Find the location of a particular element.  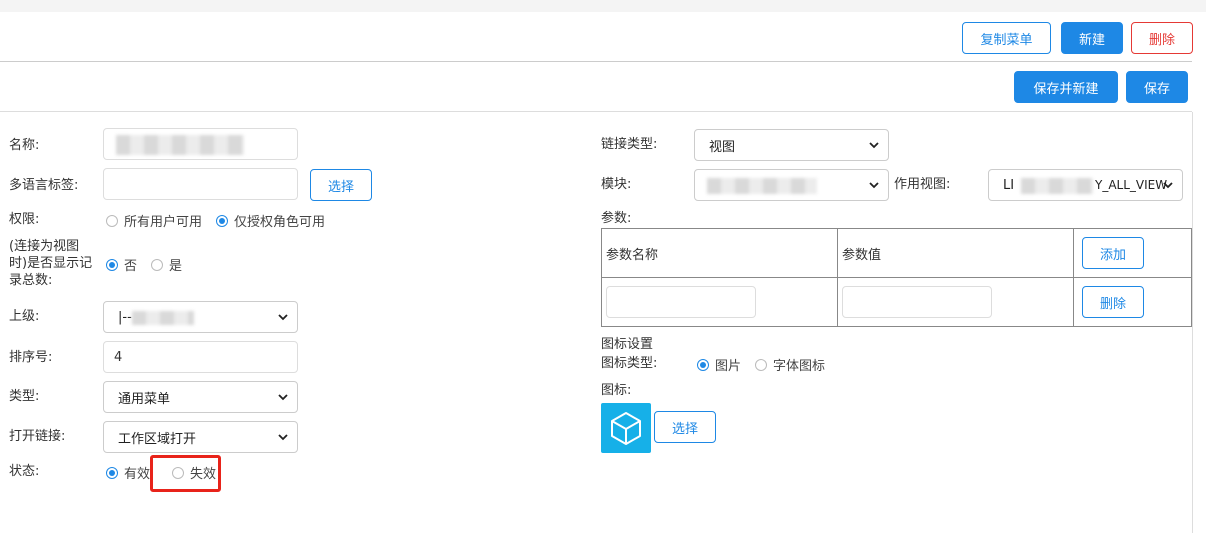

name-input is located at coordinates (200, 144).